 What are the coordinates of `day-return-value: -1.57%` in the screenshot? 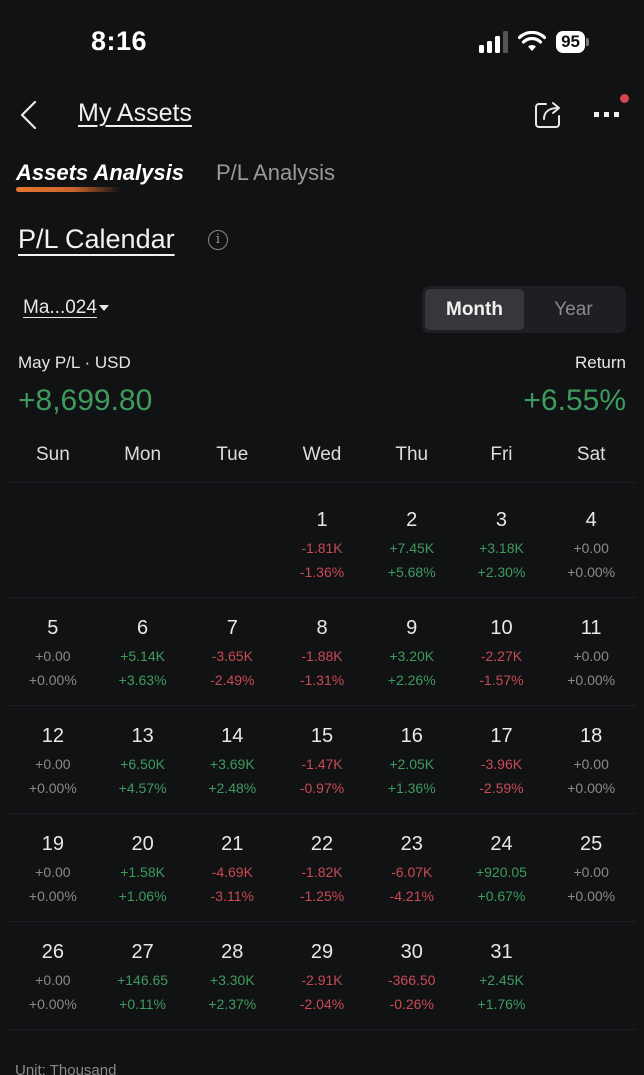 It's located at (501, 680).